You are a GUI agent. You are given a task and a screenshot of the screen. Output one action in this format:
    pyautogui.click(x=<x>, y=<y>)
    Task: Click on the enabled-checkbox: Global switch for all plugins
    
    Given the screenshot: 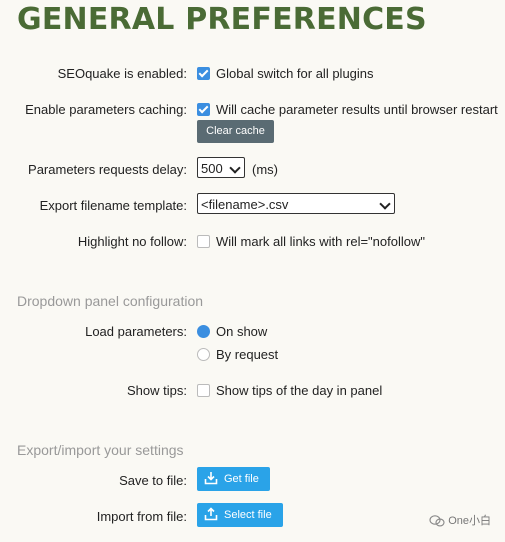 What is the action you would take?
    pyautogui.click(x=285, y=73)
    